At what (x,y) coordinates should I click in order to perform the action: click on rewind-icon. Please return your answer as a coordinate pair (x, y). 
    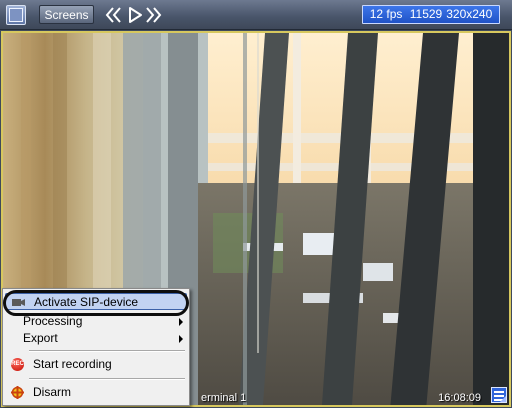
    Looking at the image, I should click on (113, 15).